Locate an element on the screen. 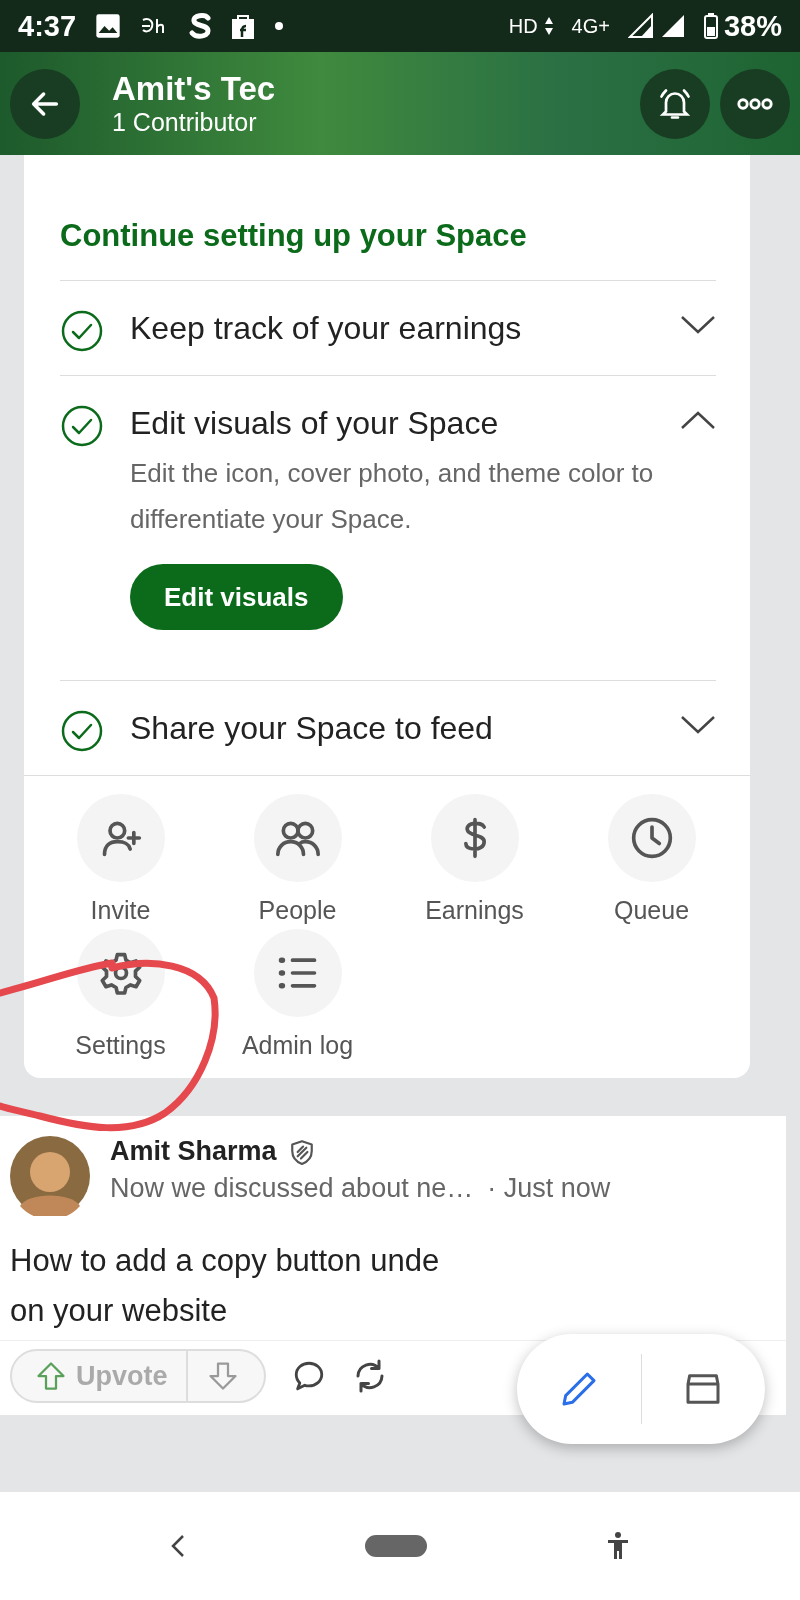 The image size is (800, 1600). back-chevron-icon is located at coordinates (177, 1546).